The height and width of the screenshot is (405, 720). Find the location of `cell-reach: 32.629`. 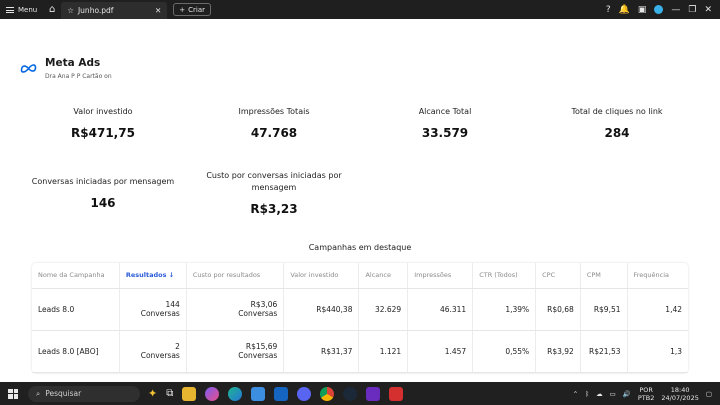

cell-reach: 32.629 is located at coordinates (383, 309).